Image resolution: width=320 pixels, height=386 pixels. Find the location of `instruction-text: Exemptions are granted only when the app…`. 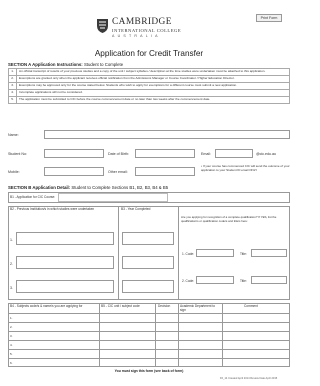

instruction-text: Exemptions are granted only when the app… is located at coordinates (153, 79).